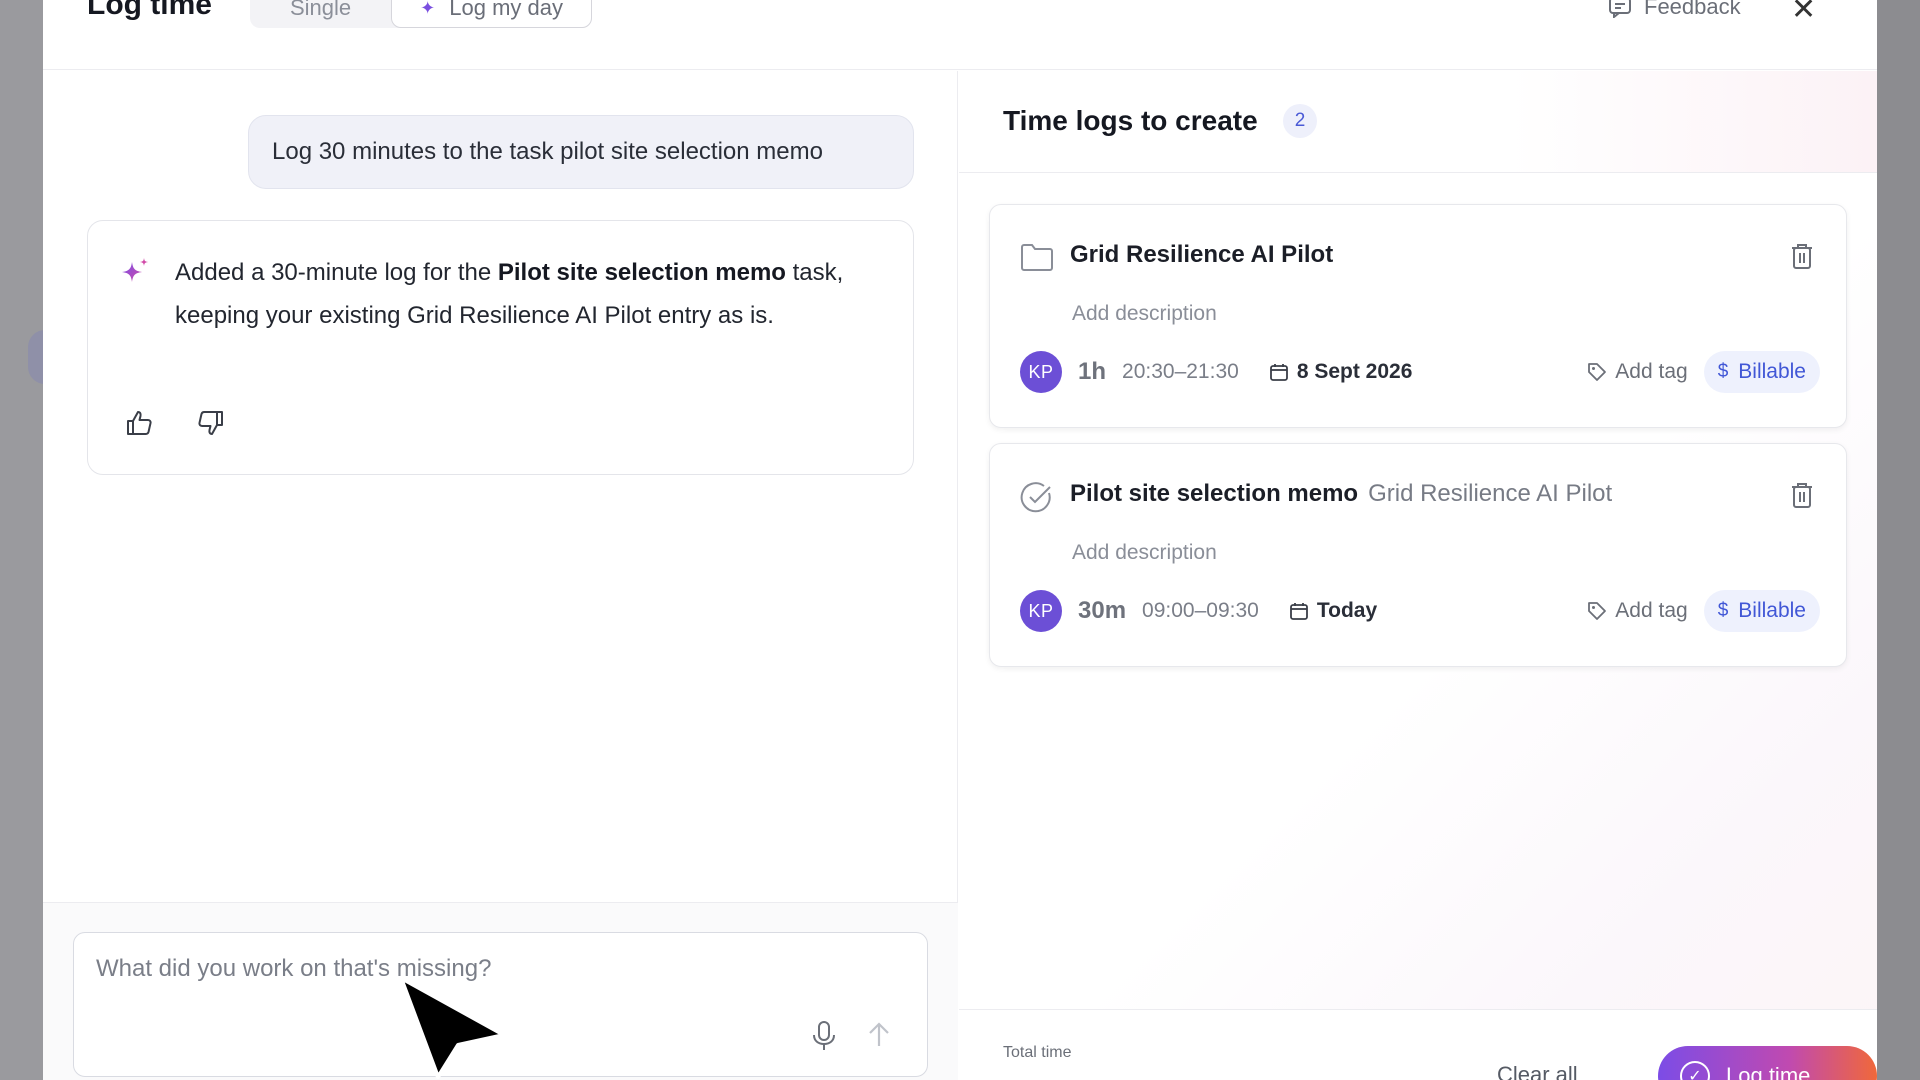  I want to click on ai-message-part1: Added a 30-minute log for the, so click(336, 272).